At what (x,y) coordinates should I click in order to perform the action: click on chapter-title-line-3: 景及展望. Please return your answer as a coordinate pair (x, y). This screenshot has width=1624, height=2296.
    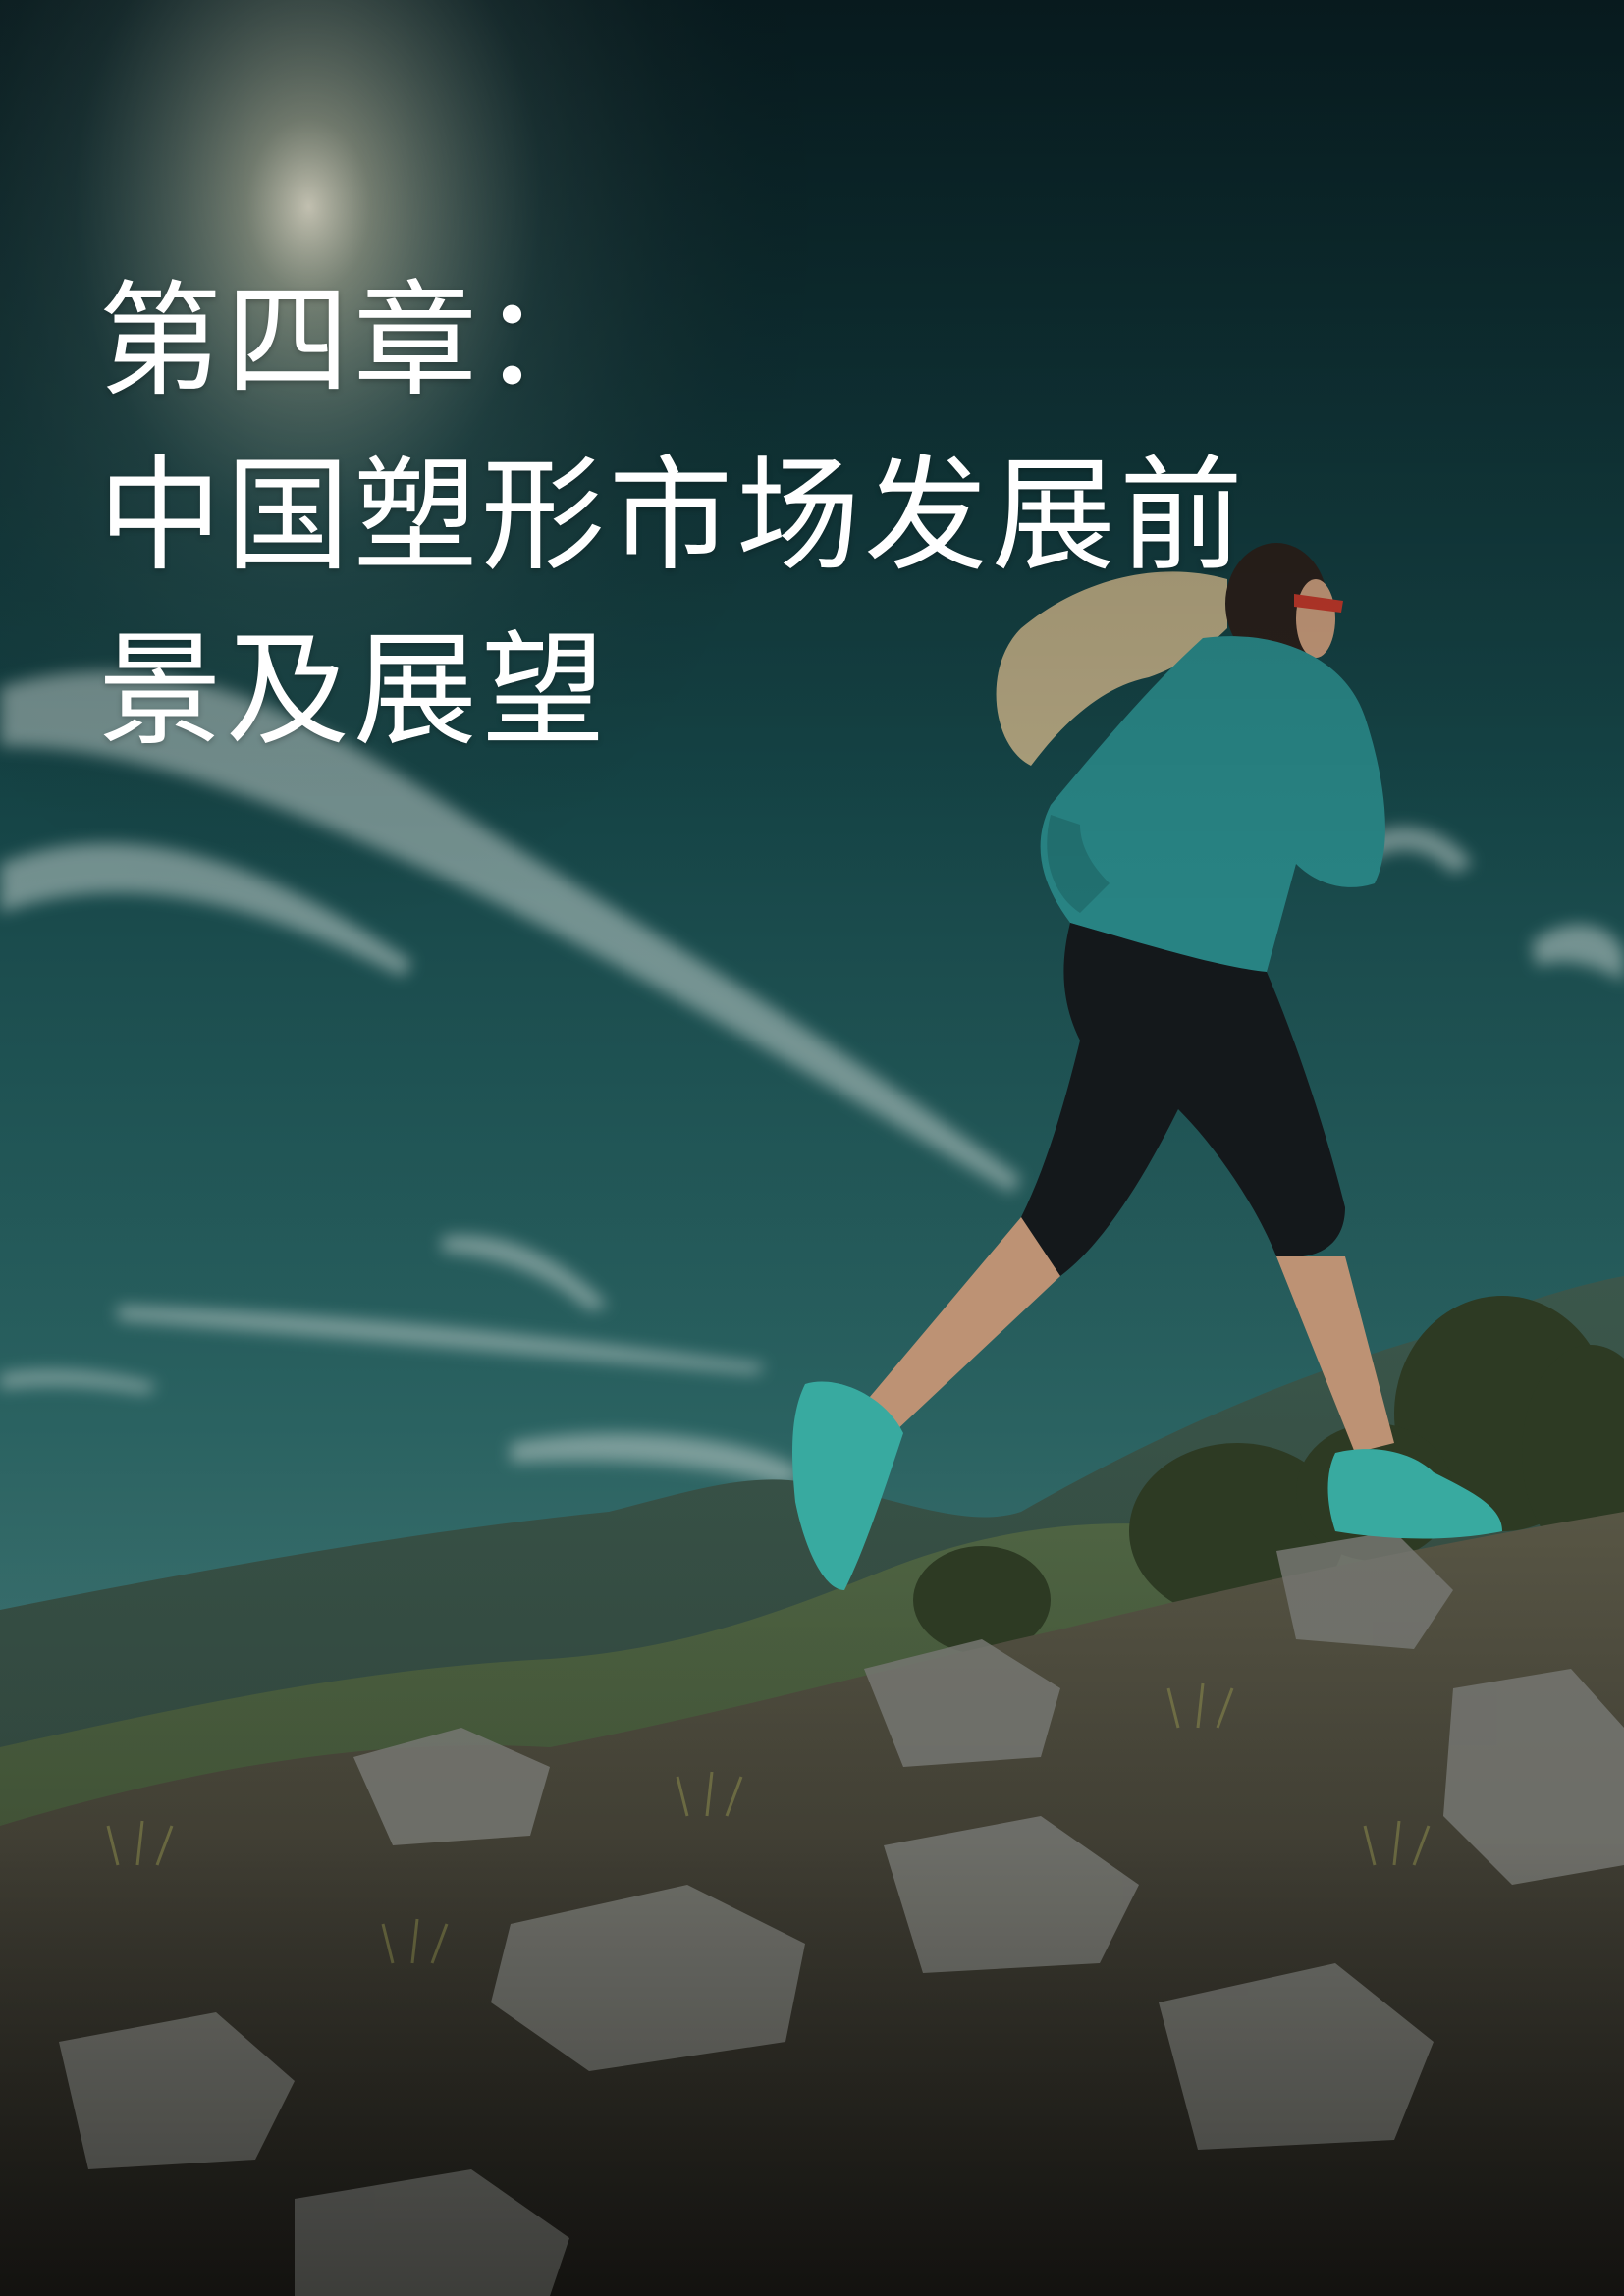
    Looking at the image, I should click on (353, 691).